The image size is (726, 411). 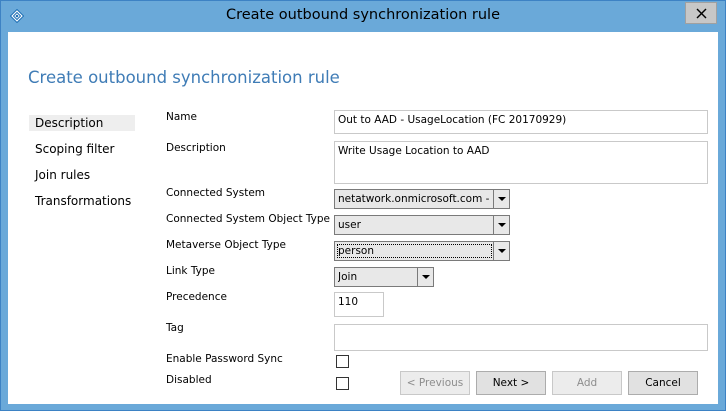 What do you see at coordinates (226, 245) in the screenshot?
I see `mv-object-type-label: Metaverse Object Type` at bounding box center [226, 245].